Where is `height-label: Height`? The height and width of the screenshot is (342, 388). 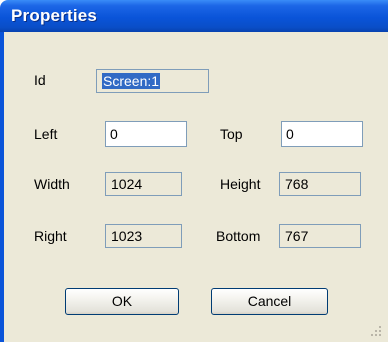
height-label: Height is located at coordinates (240, 184).